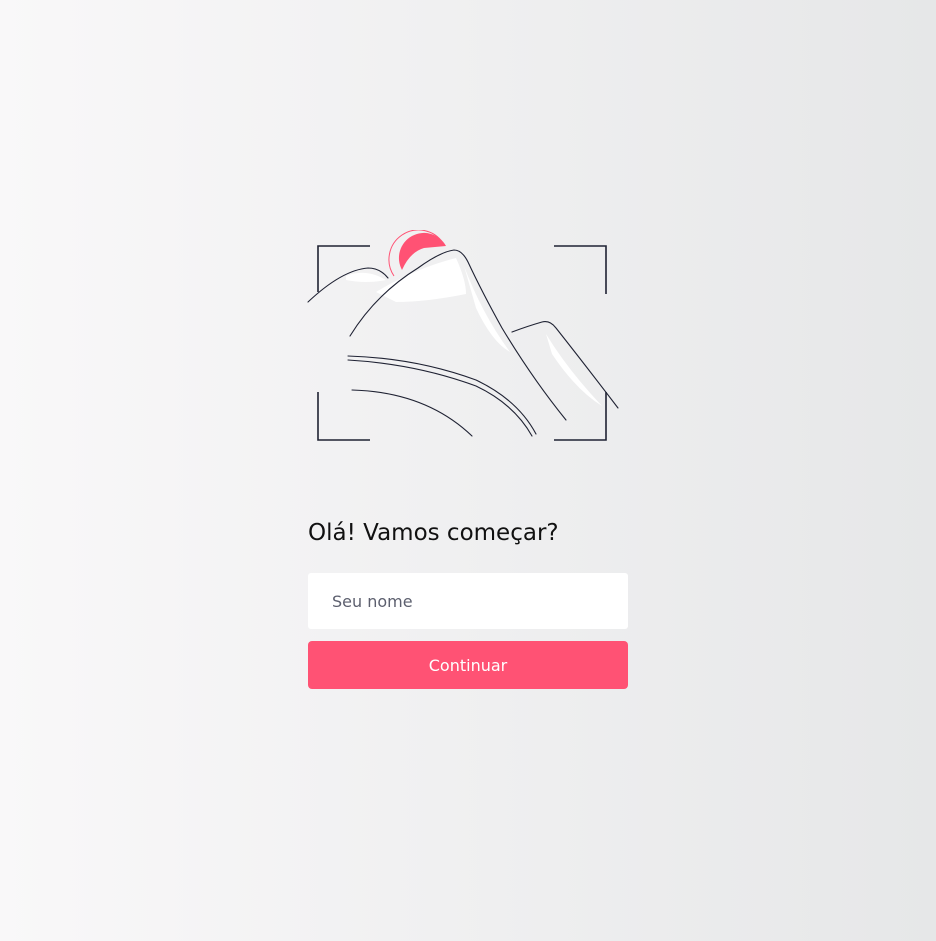  What do you see at coordinates (468, 601) in the screenshot?
I see `name-input` at bounding box center [468, 601].